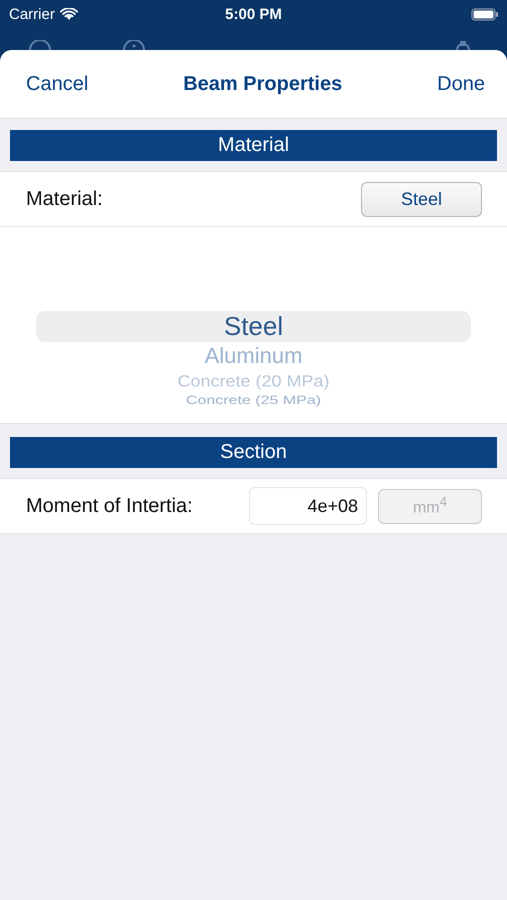  I want to click on carrier-label: Carrier, so click(32, 14).